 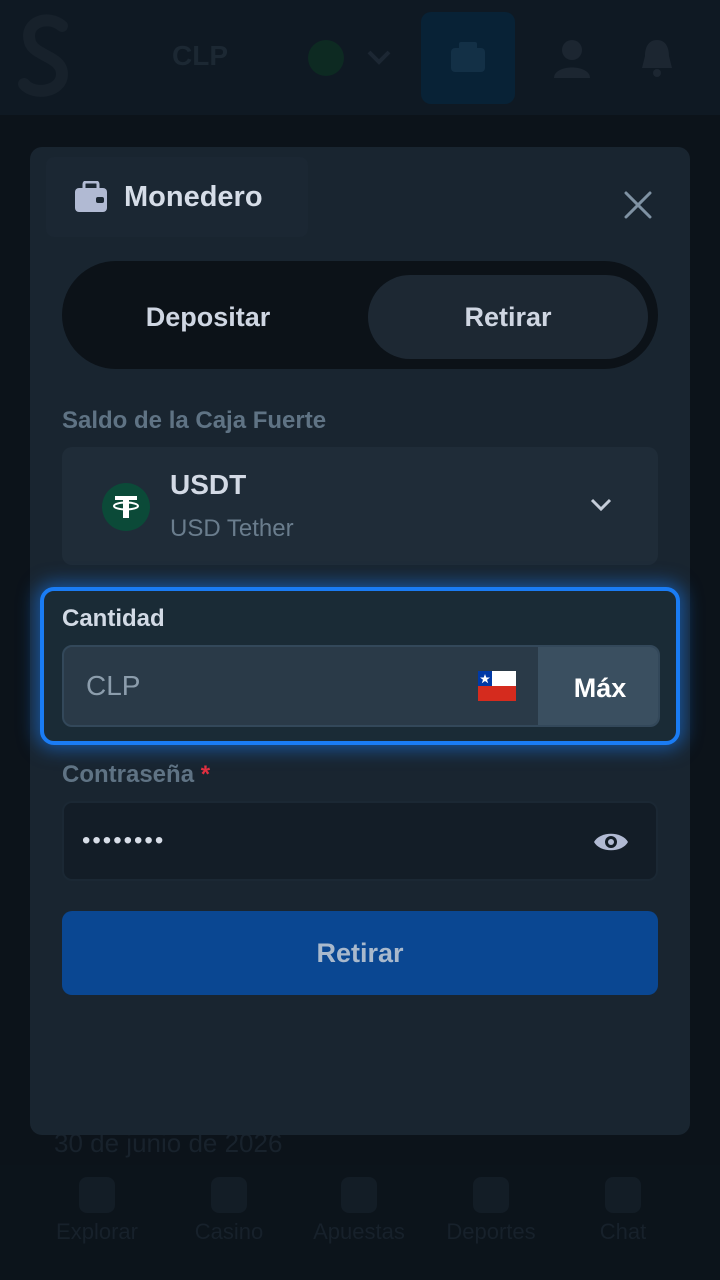 I want to click on wallet-button, so click(x=468, y=58).